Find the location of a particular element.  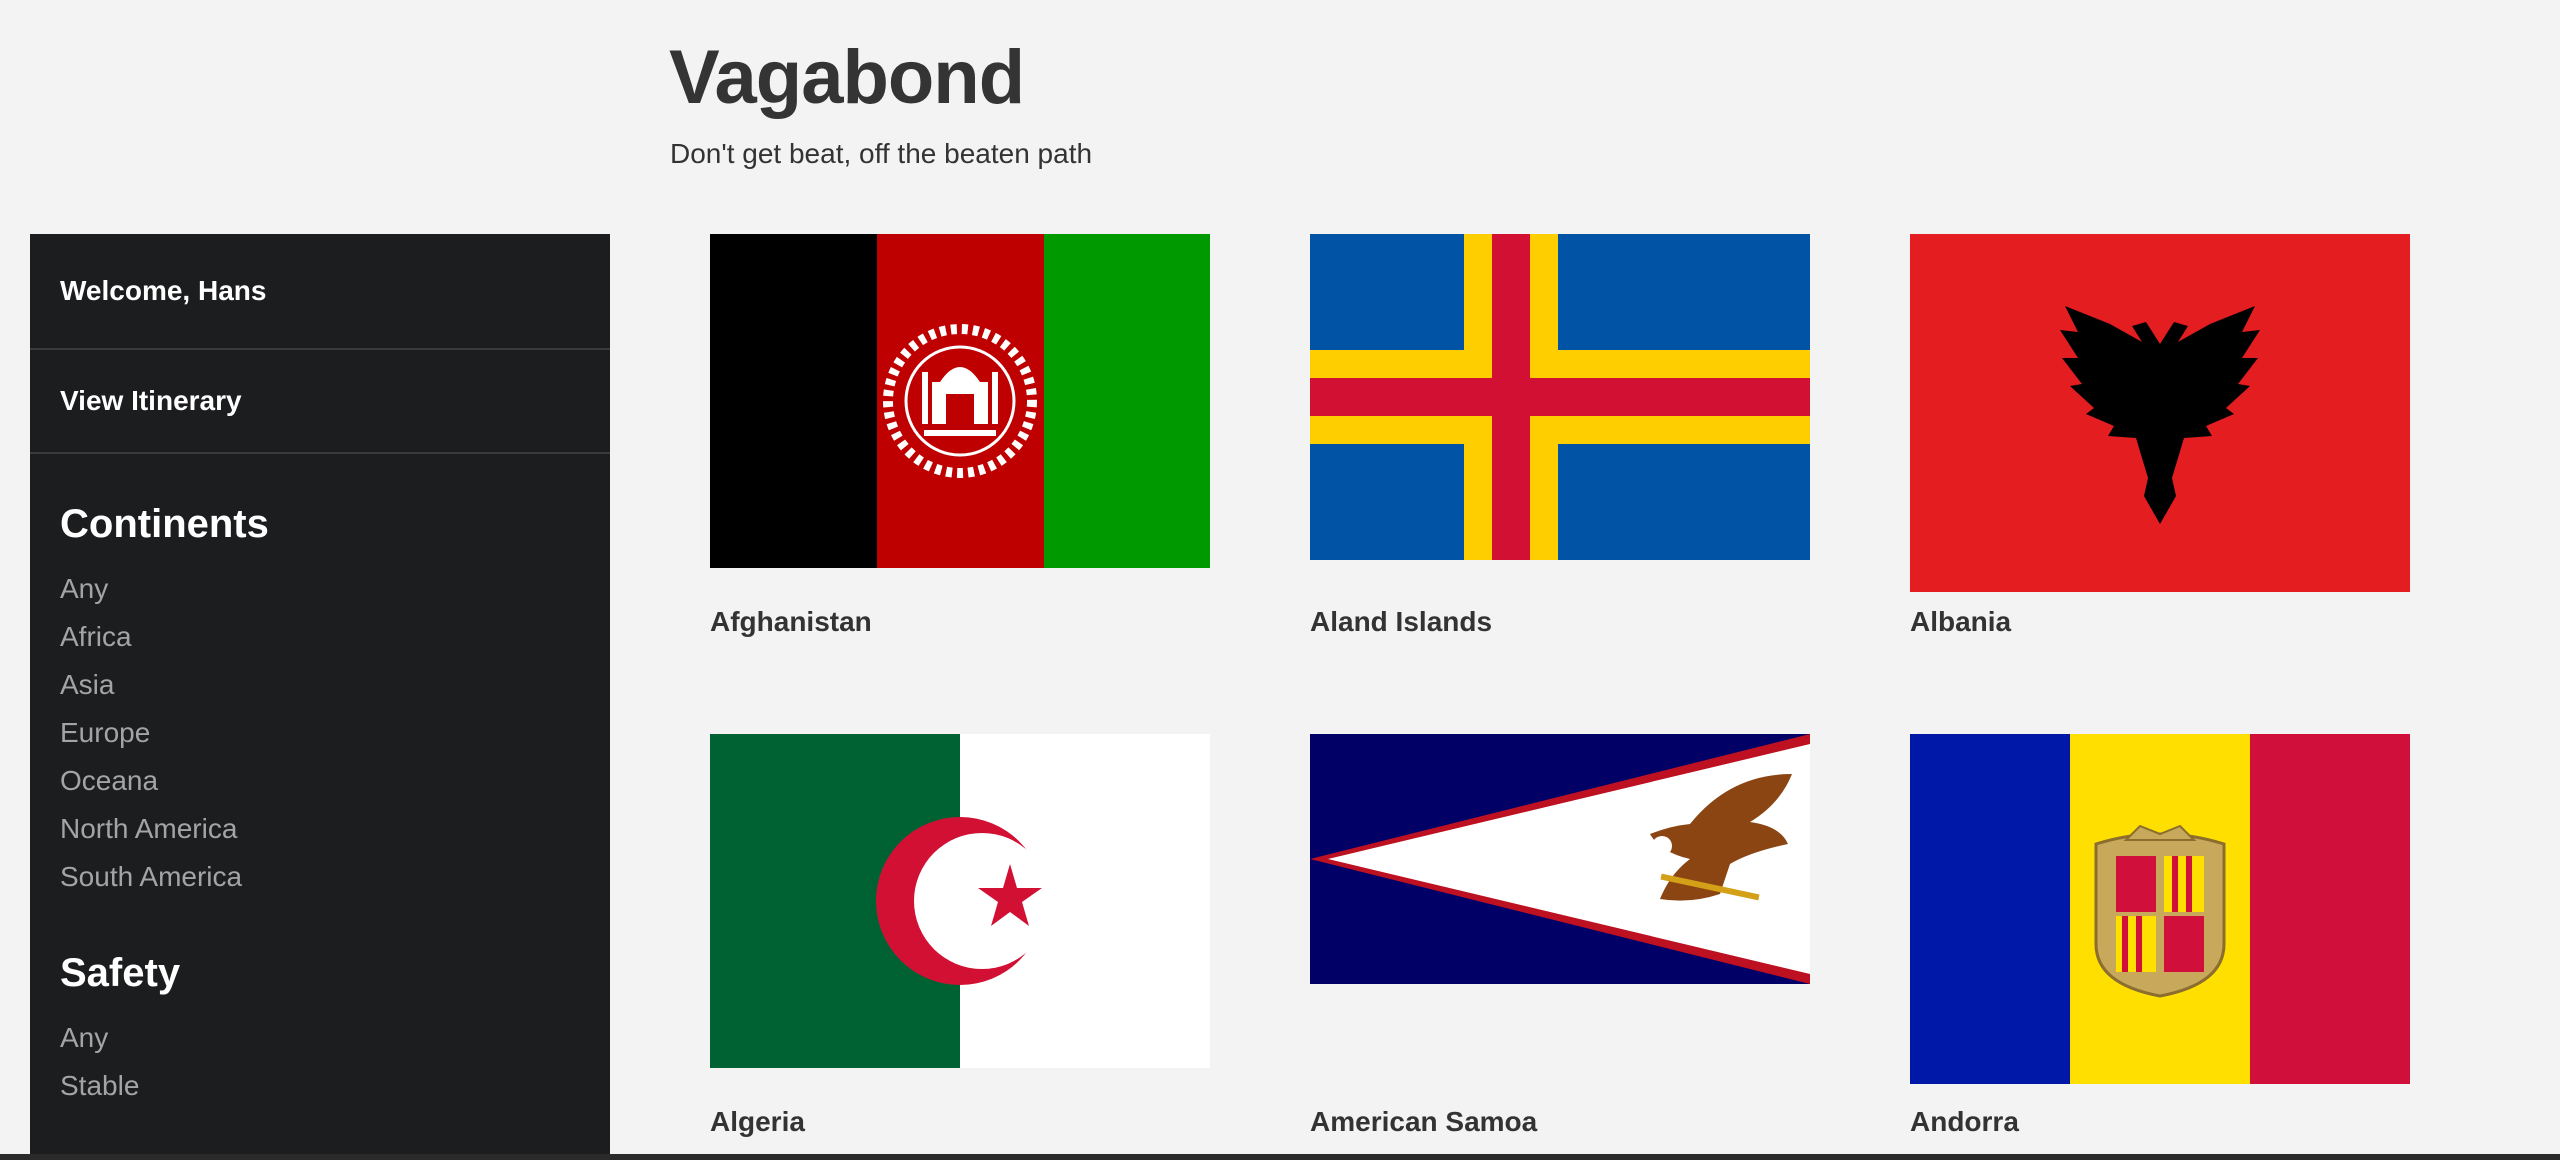

continent-filter-north-america: North America is located at coordinates (320, 829).